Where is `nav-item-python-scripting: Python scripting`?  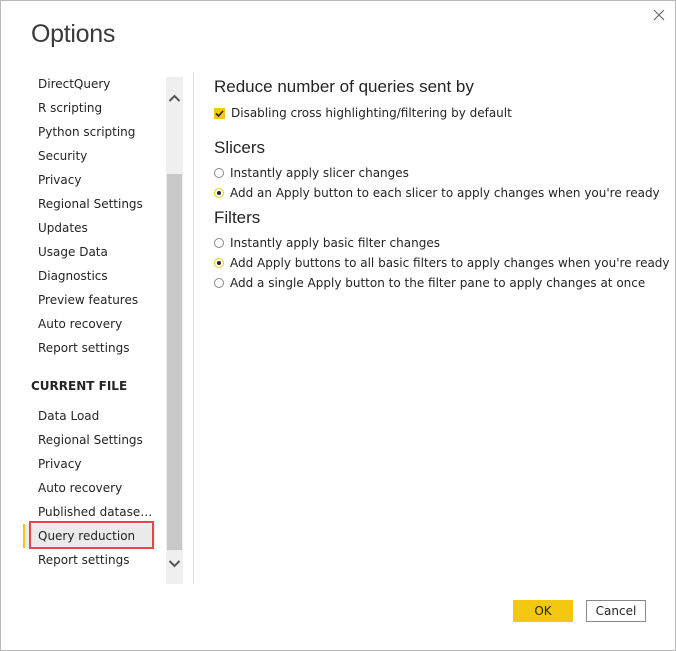 nav-item-python-scripting: Python scripting is located at coordinates (89, 132).